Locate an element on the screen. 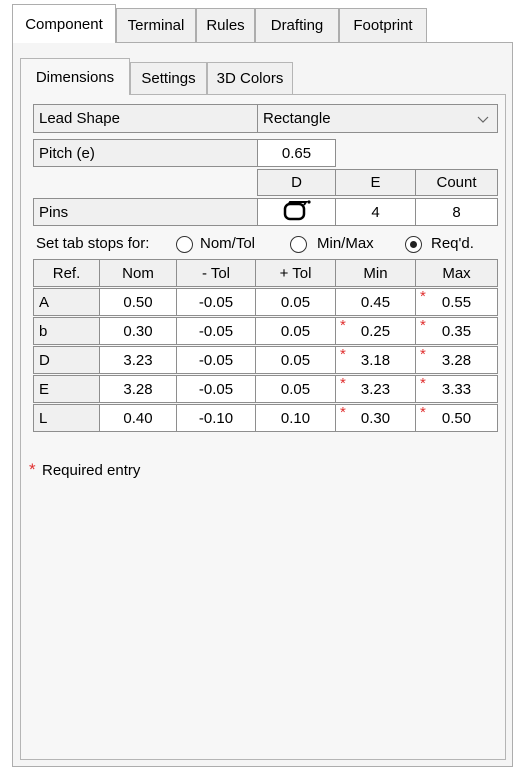 This screenshot has height=770, width=517. header-text: D is located at coordinates (296, 182).